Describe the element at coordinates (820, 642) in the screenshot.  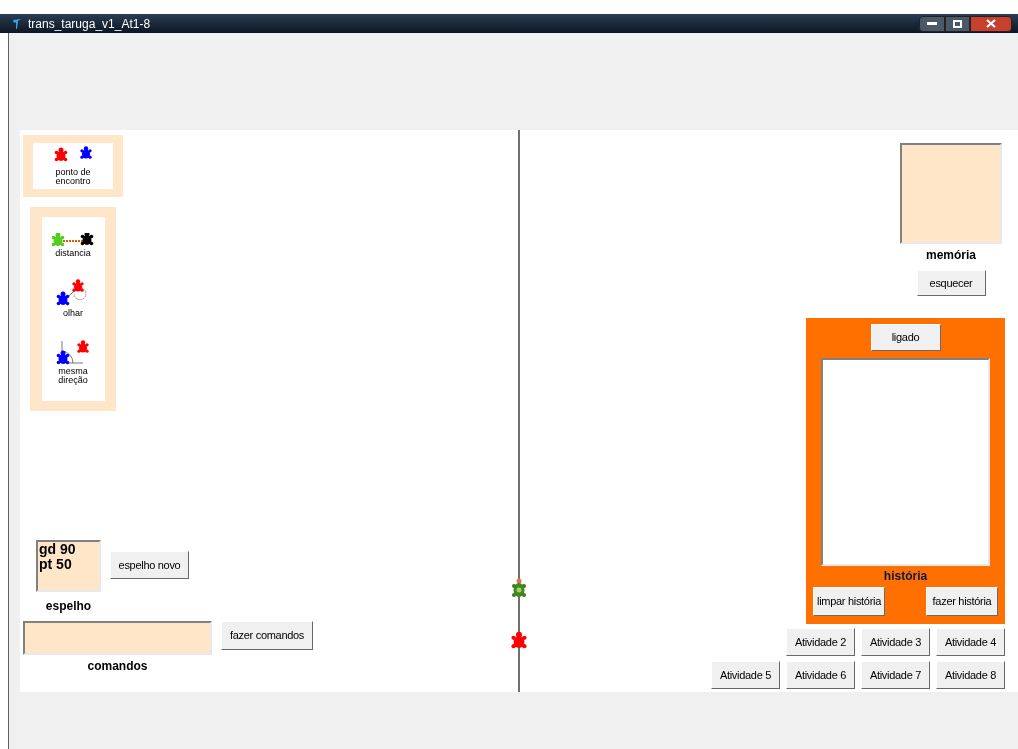
I see `activity-button: Atividade 2` at that location.